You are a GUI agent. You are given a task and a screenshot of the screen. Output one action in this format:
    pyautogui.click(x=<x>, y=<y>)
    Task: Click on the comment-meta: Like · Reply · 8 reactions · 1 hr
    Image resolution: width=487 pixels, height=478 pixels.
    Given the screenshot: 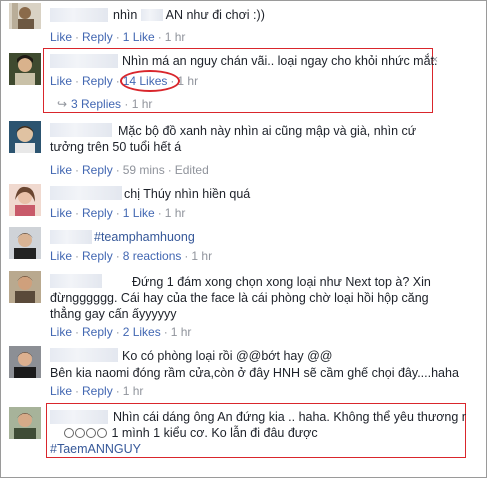 What is the action you would take?
    pyautogui.click(x=131, y=256)
    